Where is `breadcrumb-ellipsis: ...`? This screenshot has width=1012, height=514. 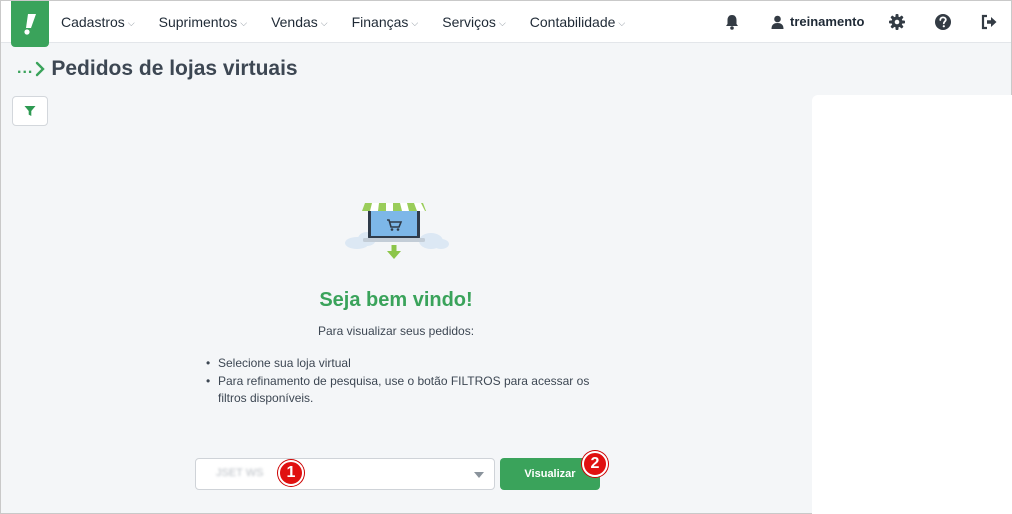
breadcrumb-ellipsis: ... is located at coordinates (25, 69).